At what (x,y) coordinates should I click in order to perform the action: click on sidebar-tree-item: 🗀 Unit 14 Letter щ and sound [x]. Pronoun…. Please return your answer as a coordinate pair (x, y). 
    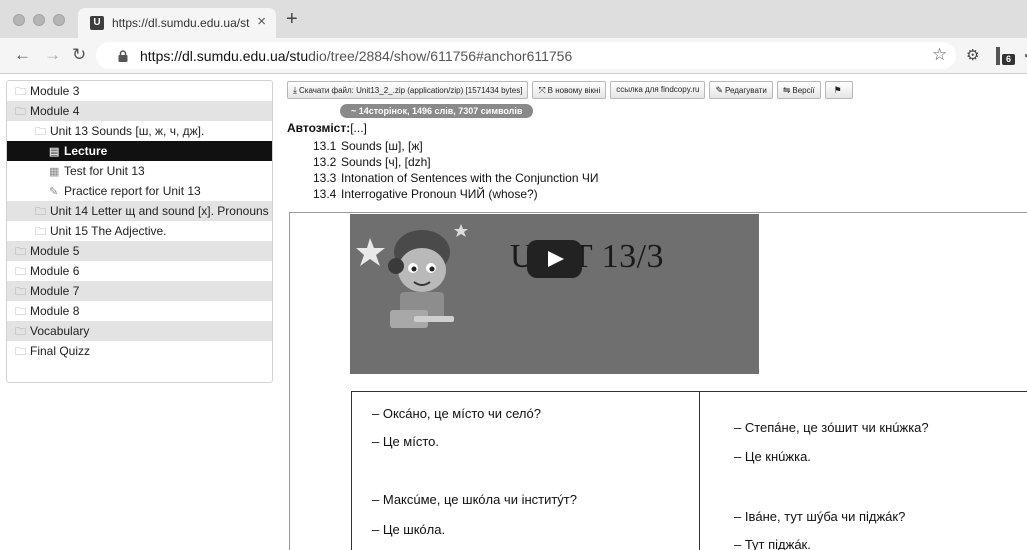
    Looking at the image, I should click on (139, 211).